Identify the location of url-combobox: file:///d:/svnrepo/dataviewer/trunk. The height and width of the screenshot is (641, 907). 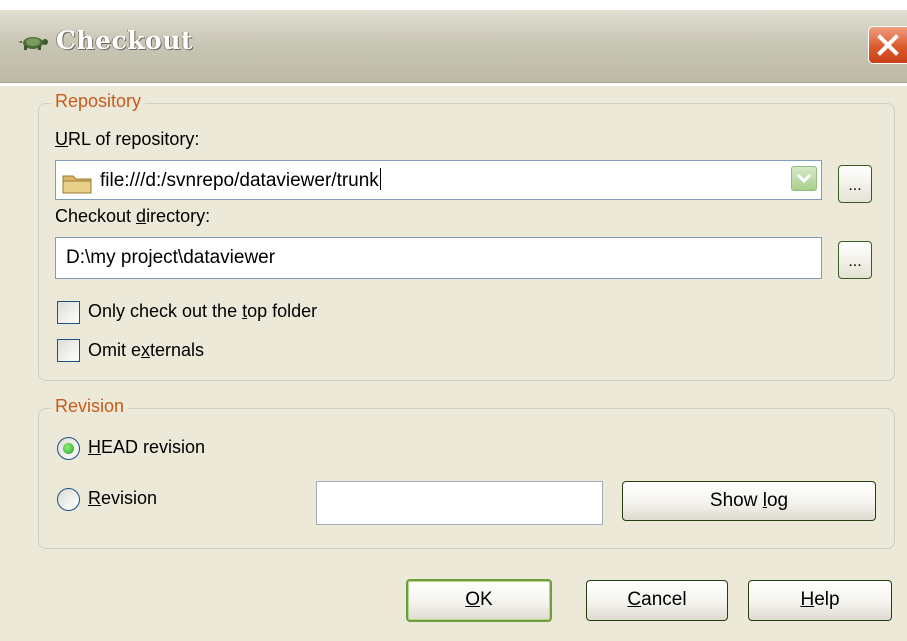
(438, 180).